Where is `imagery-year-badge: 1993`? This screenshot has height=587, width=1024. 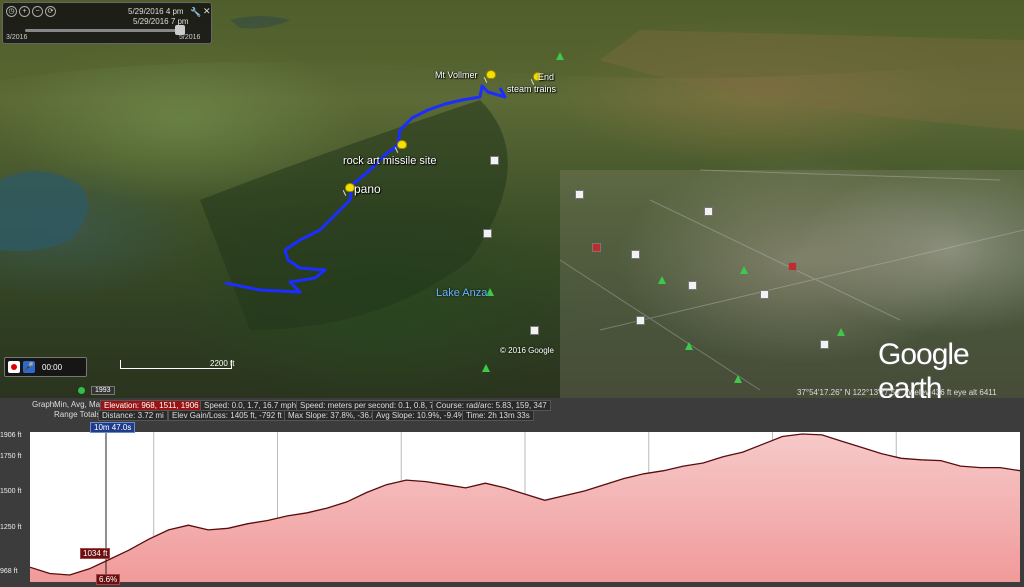 imagery-year-badge: 1993 is located at coordinates (96, 391).